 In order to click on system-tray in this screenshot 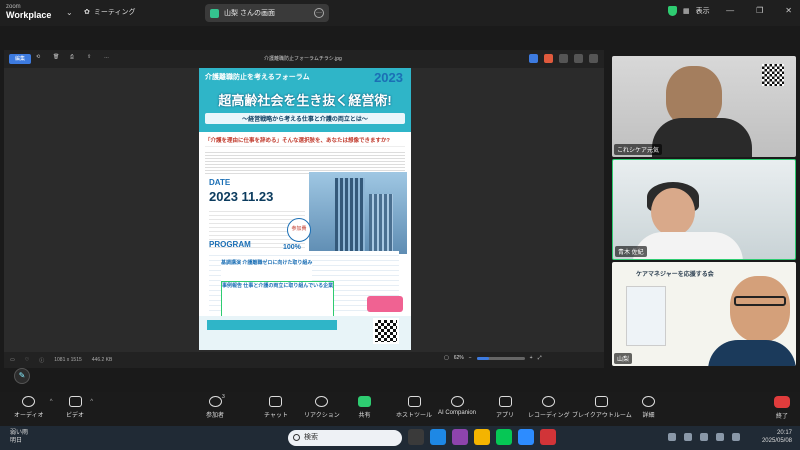, I will do `click(704, 437)`.